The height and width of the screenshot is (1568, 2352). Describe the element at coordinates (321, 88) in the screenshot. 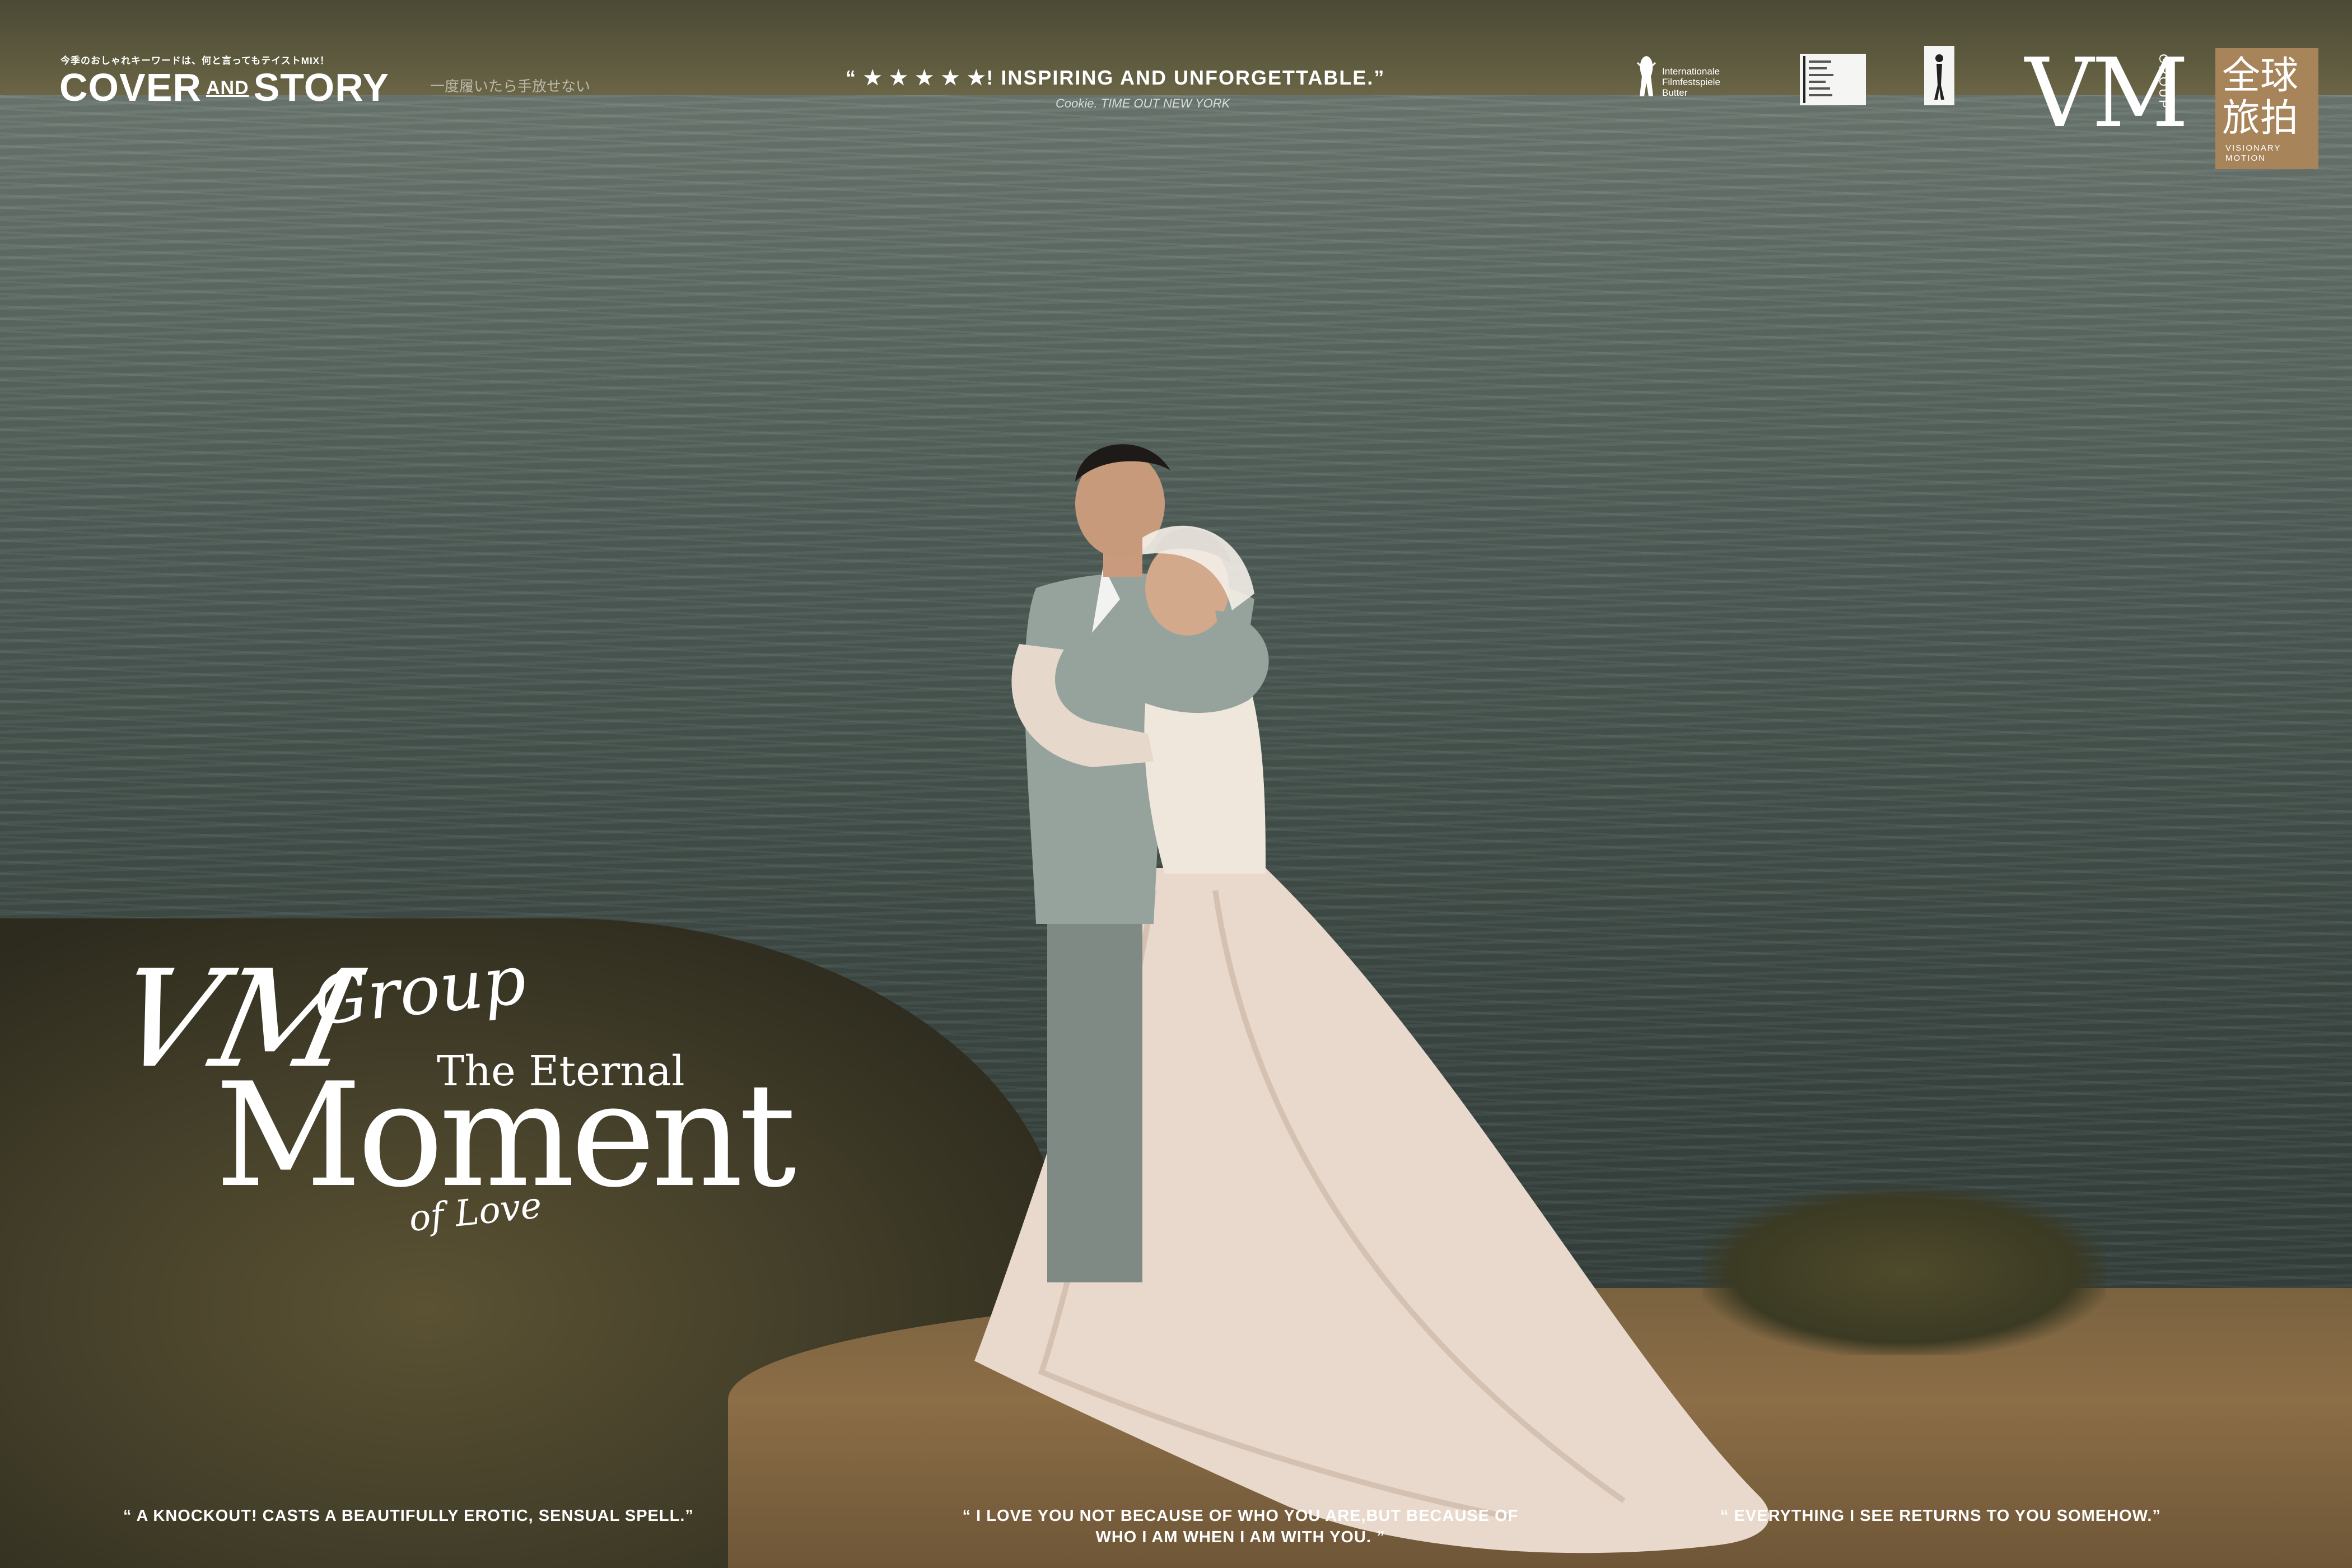

I see `brand-word-story: STORY` at that location.